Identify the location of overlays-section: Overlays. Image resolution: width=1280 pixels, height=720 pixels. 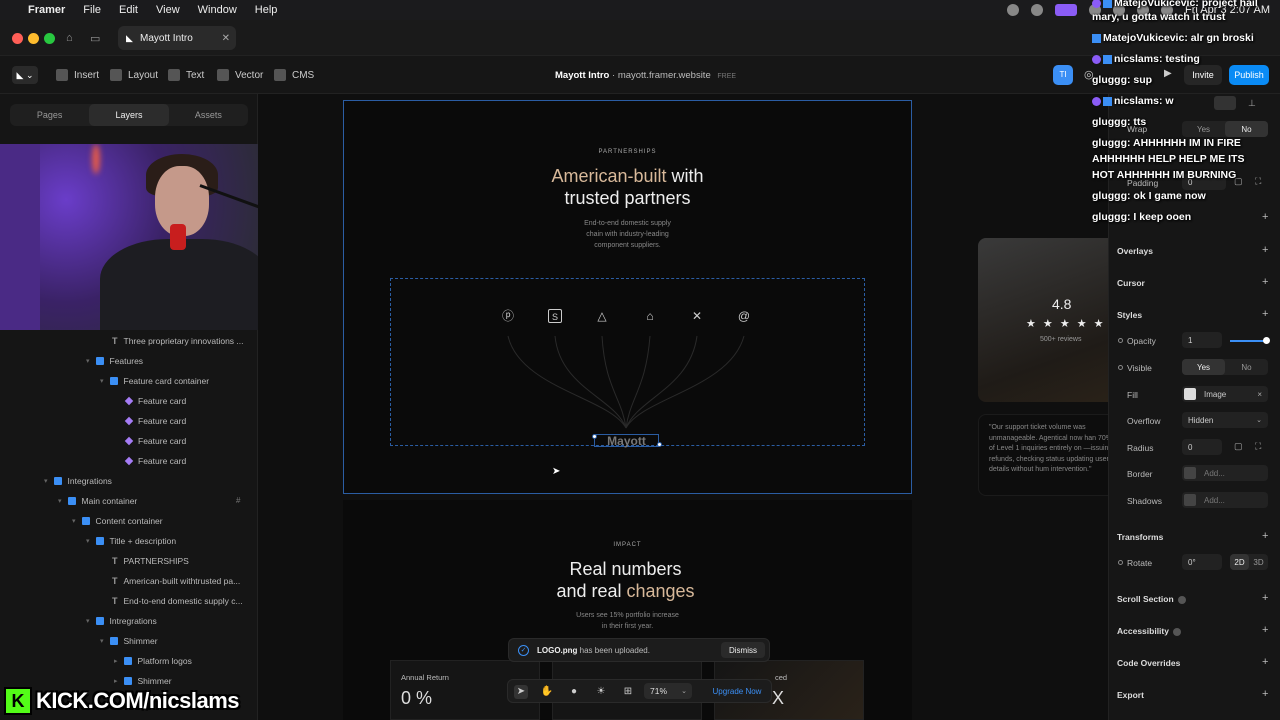
(1135, 251).